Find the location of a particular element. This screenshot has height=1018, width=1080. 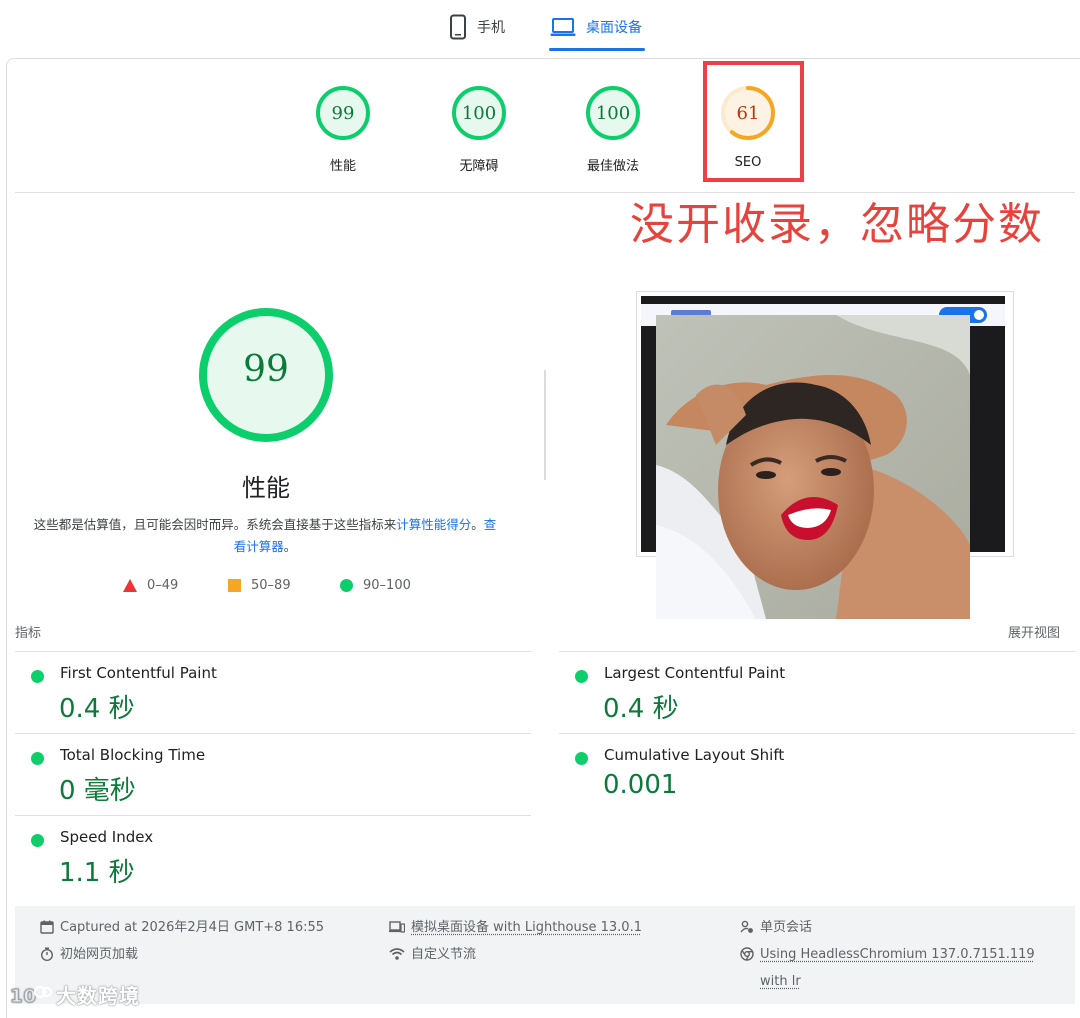

metric-name: Speed Index is located at coordinates (106, 837).